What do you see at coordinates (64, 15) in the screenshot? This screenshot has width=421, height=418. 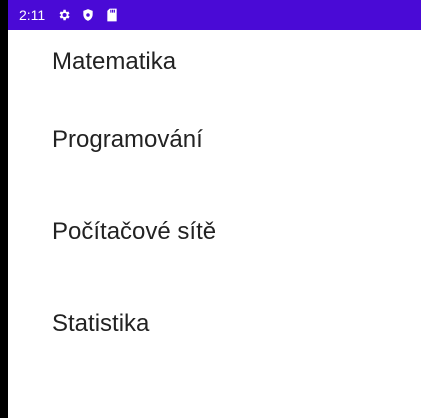 I see `gear-icon` at bounding box center [64, 15].